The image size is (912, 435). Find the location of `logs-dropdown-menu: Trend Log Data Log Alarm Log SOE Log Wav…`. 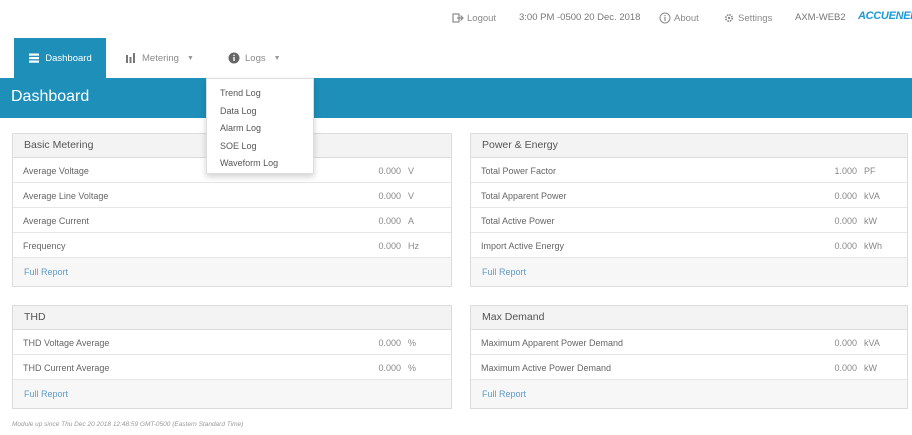

logs-dropdown-menu: Trend Log Data Log Alarm Log SOE Log Wav… is located at coordinates (260, 126).